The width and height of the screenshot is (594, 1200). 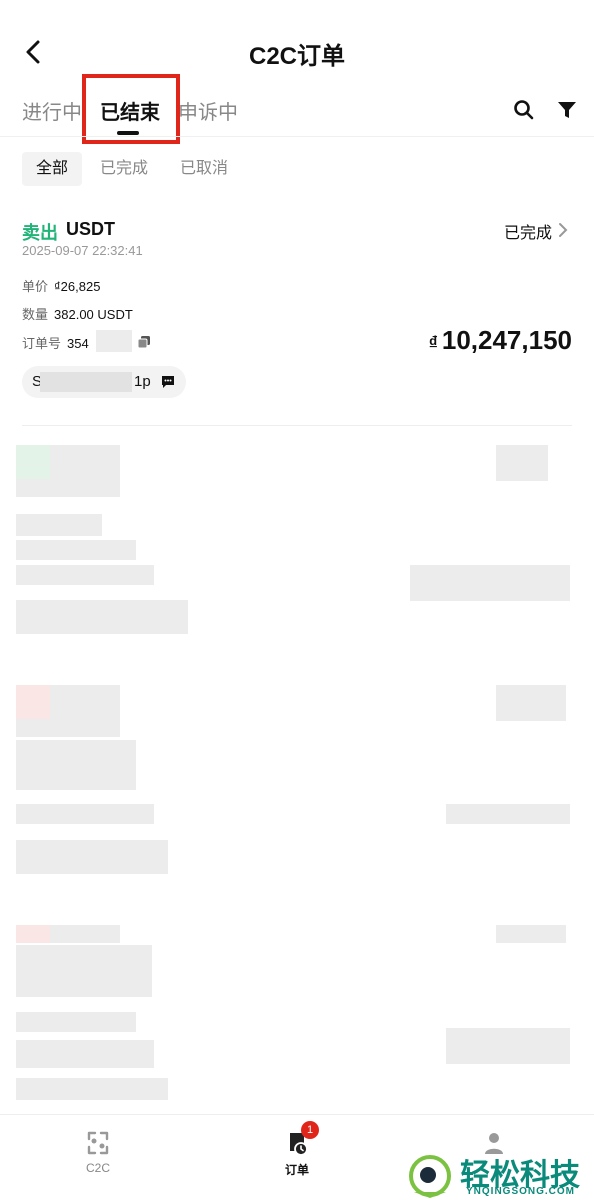 What do you see at coordinates (501, 1175) in the screenshot?
I see `watermark: 轻松科技 YNQINGSONG.COM` at bounding box center [501, 1175].